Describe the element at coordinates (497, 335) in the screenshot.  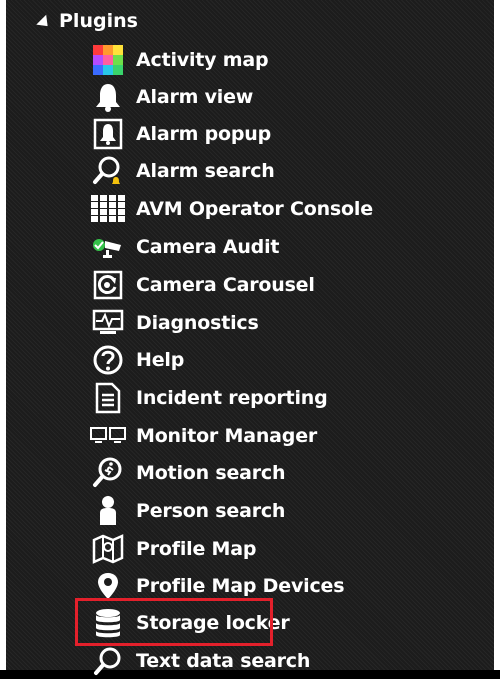
I see `right-border` at that location.